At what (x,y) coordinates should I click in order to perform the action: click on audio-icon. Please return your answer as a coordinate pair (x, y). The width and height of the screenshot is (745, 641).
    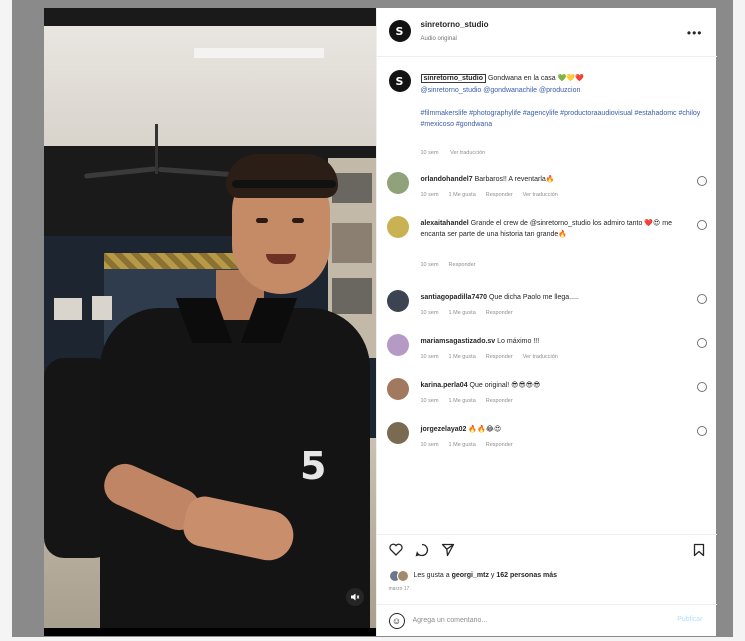
    Looking at the image, I should click on (355, 597).